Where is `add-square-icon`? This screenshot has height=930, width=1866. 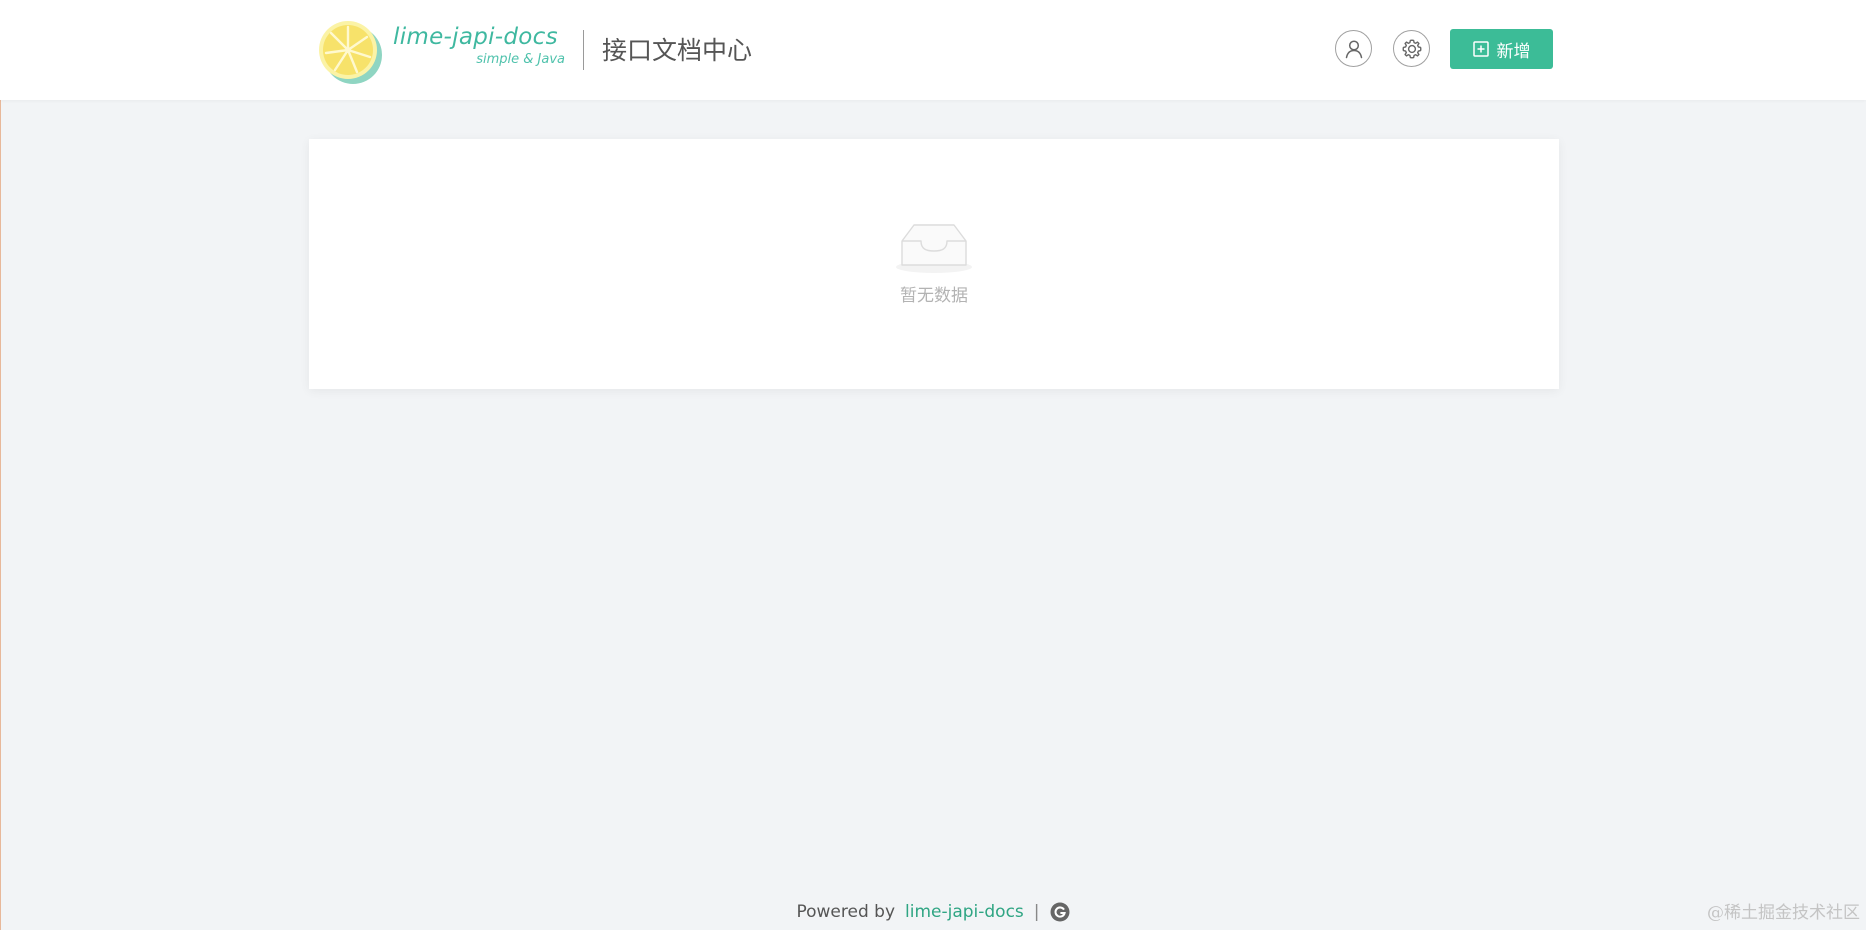 add-square-icon is located at coordinates (1480, 49).